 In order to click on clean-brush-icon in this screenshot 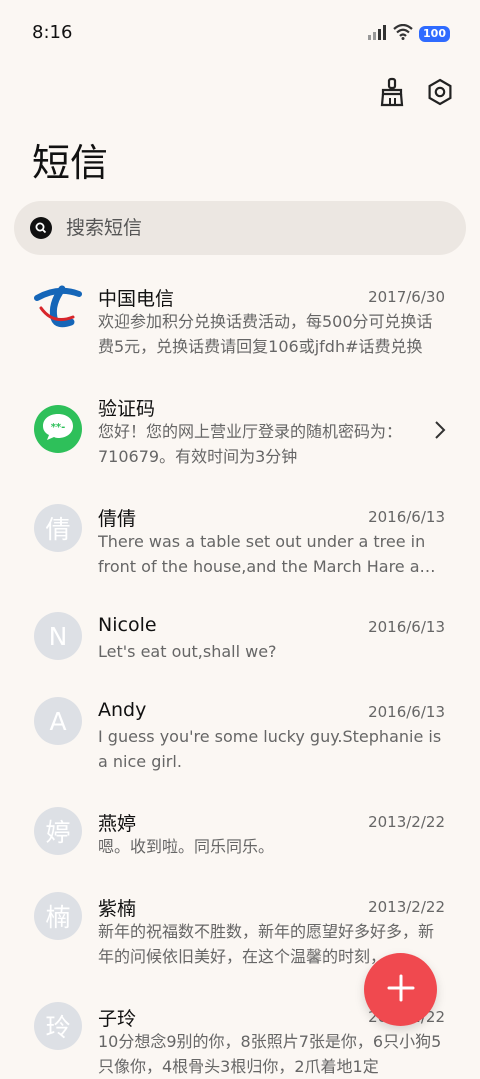, I will do `click(392, 94)`.